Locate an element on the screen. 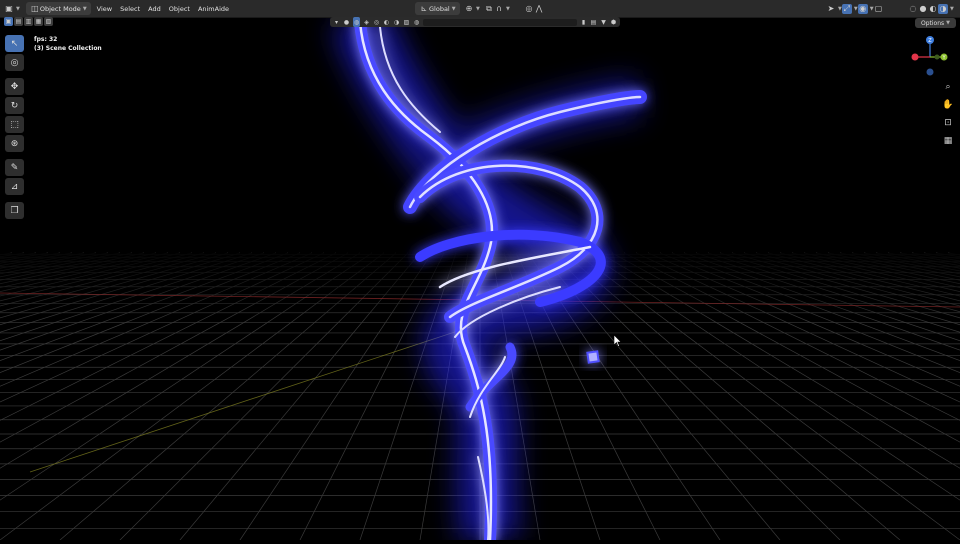 The width and height of the screenshot is (960, 544). camera-icon: ▣ is located at coordinates (9, 8).